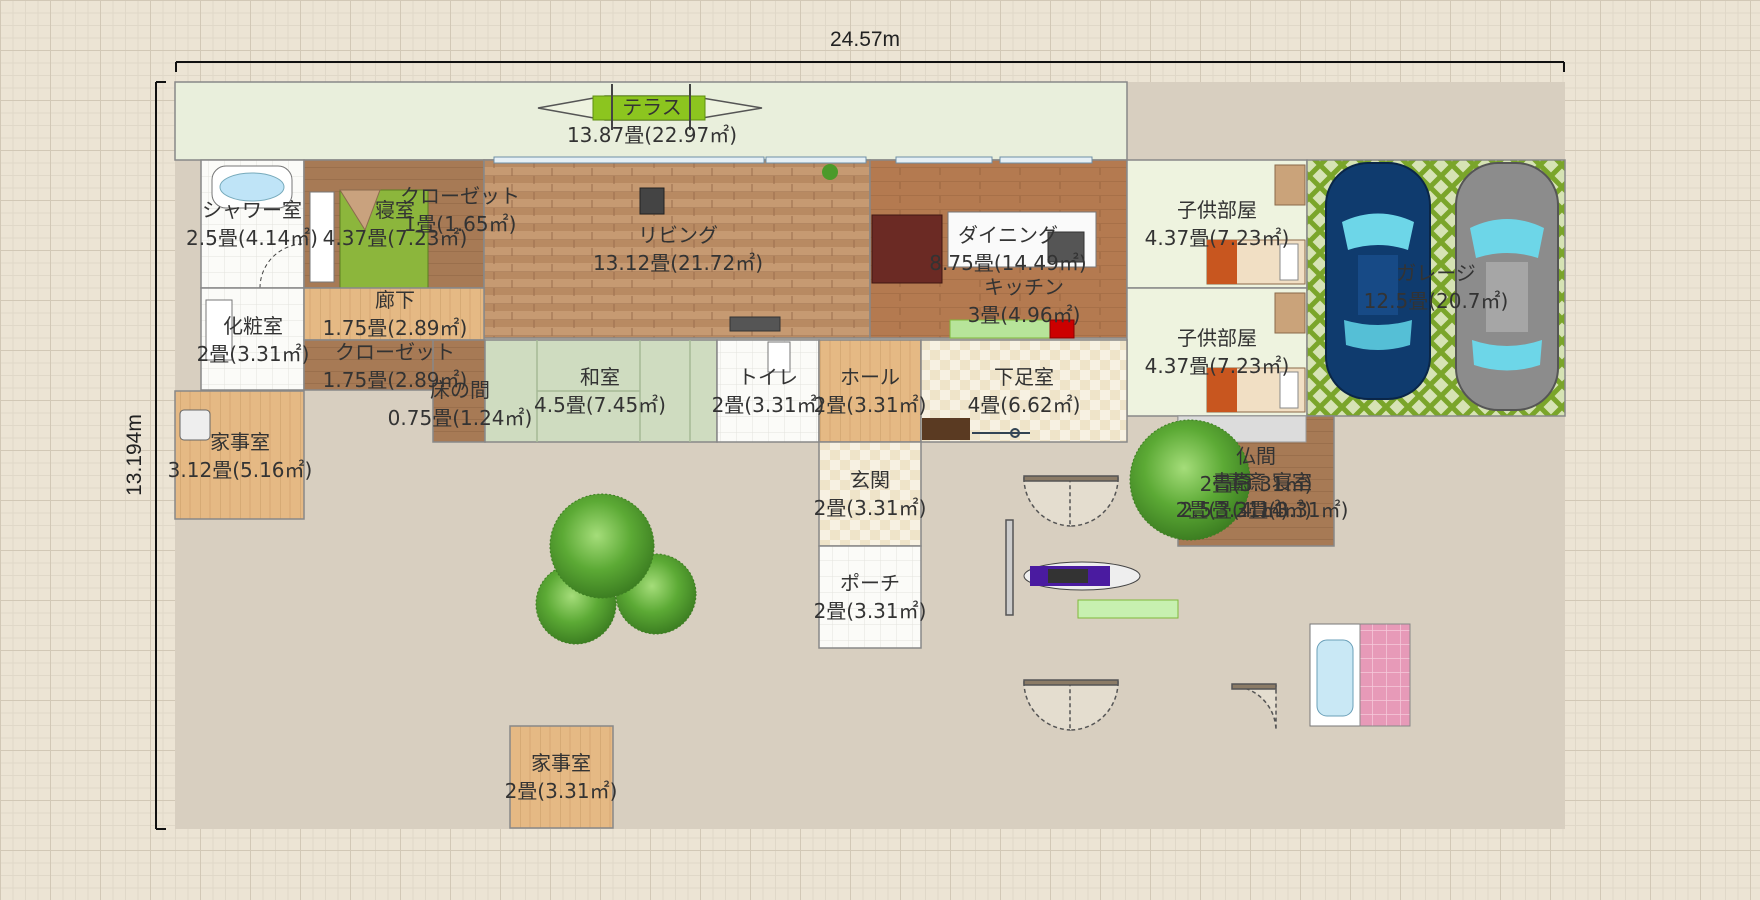  I want to click on room-terrace, so click(651, 121).